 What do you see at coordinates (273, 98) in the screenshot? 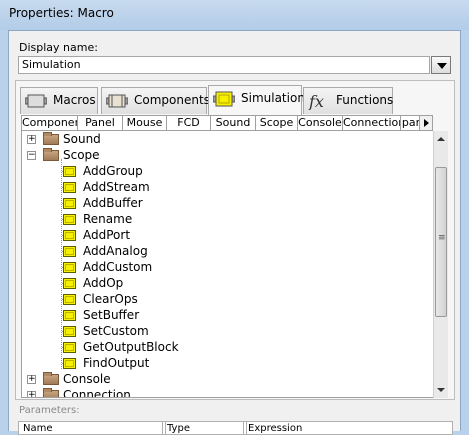
I see `tab-simulation-label: Simulation` at bounding box center [273, 98].